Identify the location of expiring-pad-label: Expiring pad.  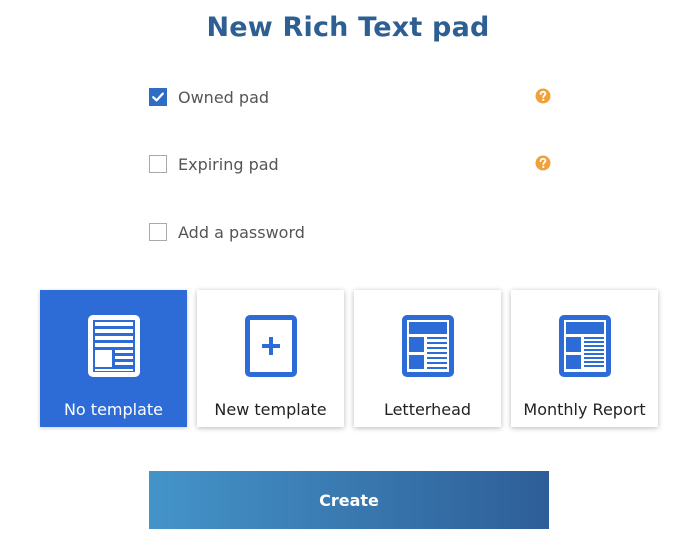
(228, 164).